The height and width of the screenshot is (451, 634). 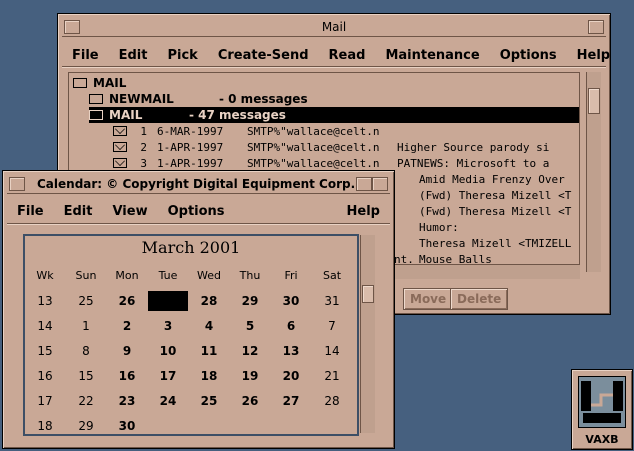 What do you see at coordinates (168, 326) in the screenshot?
I see `day-cell: 3` at bounding box center [168, 326].